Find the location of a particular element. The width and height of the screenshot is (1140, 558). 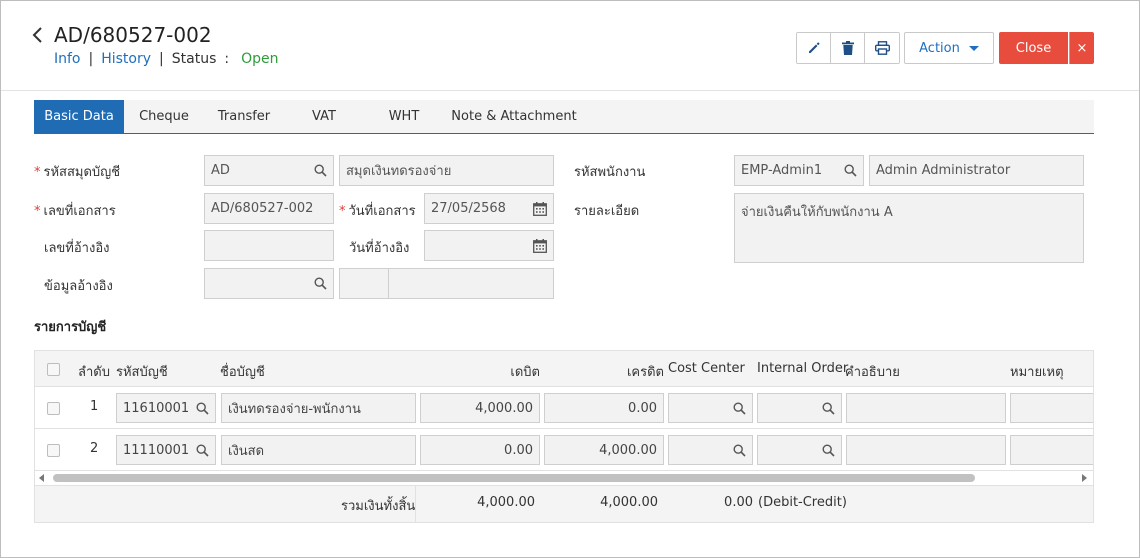

action-label: Action is located at coordinates (939, 48).